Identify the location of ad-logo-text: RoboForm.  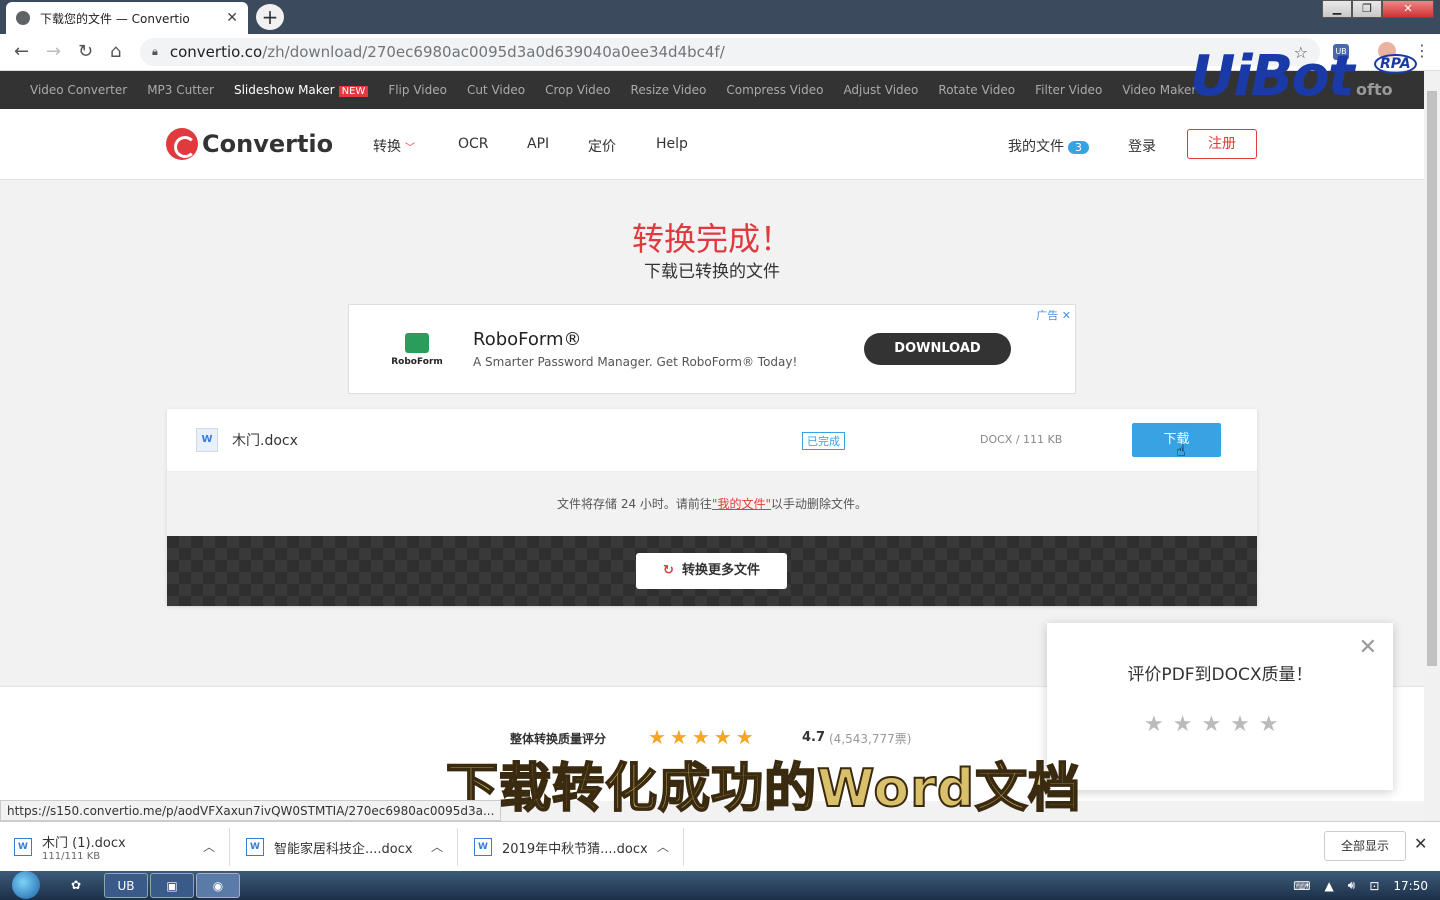
(417, 362).